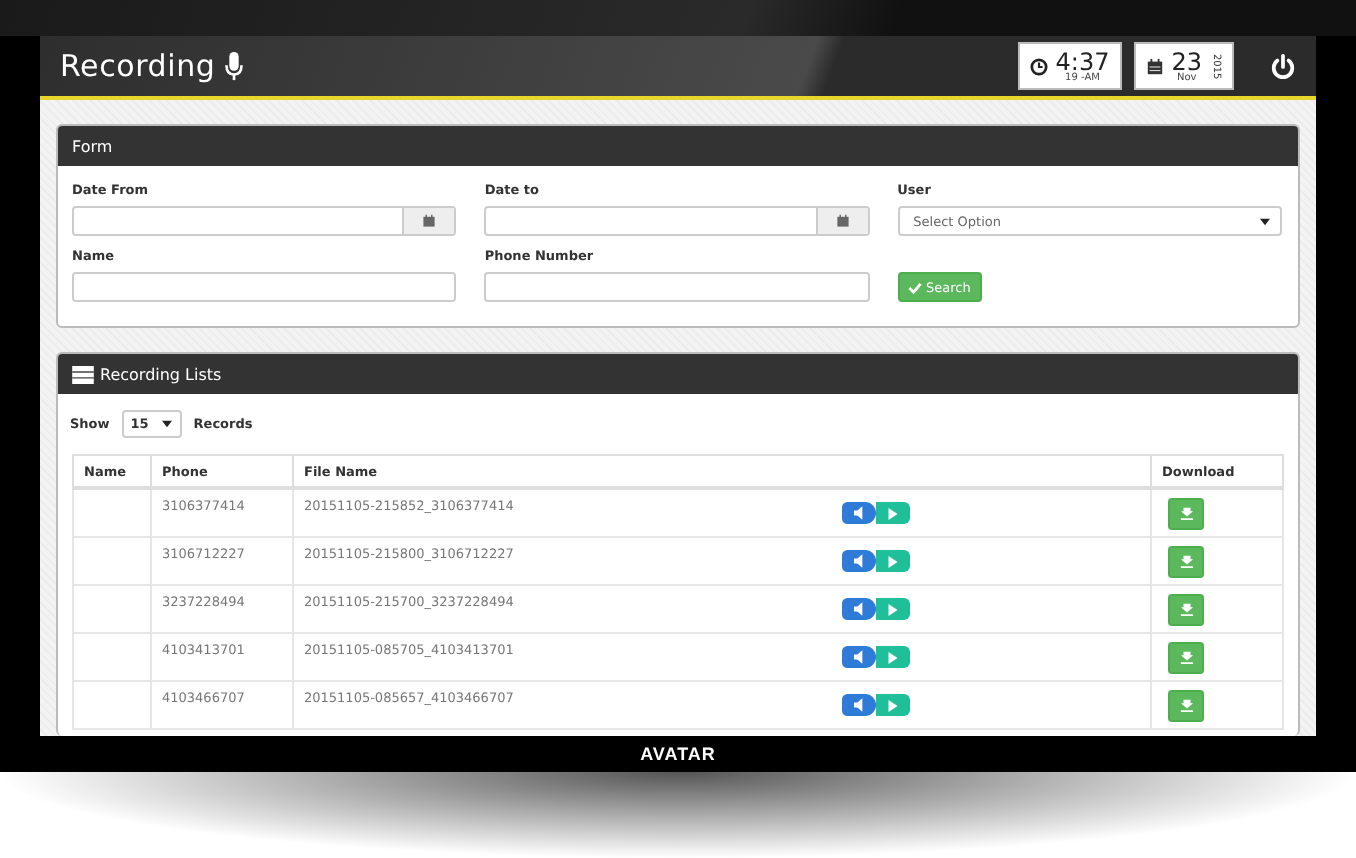  What do you see at coordinates (1038, 66) in the screenshot?
I see `clock-icon` at bounding box center [1038, 66].